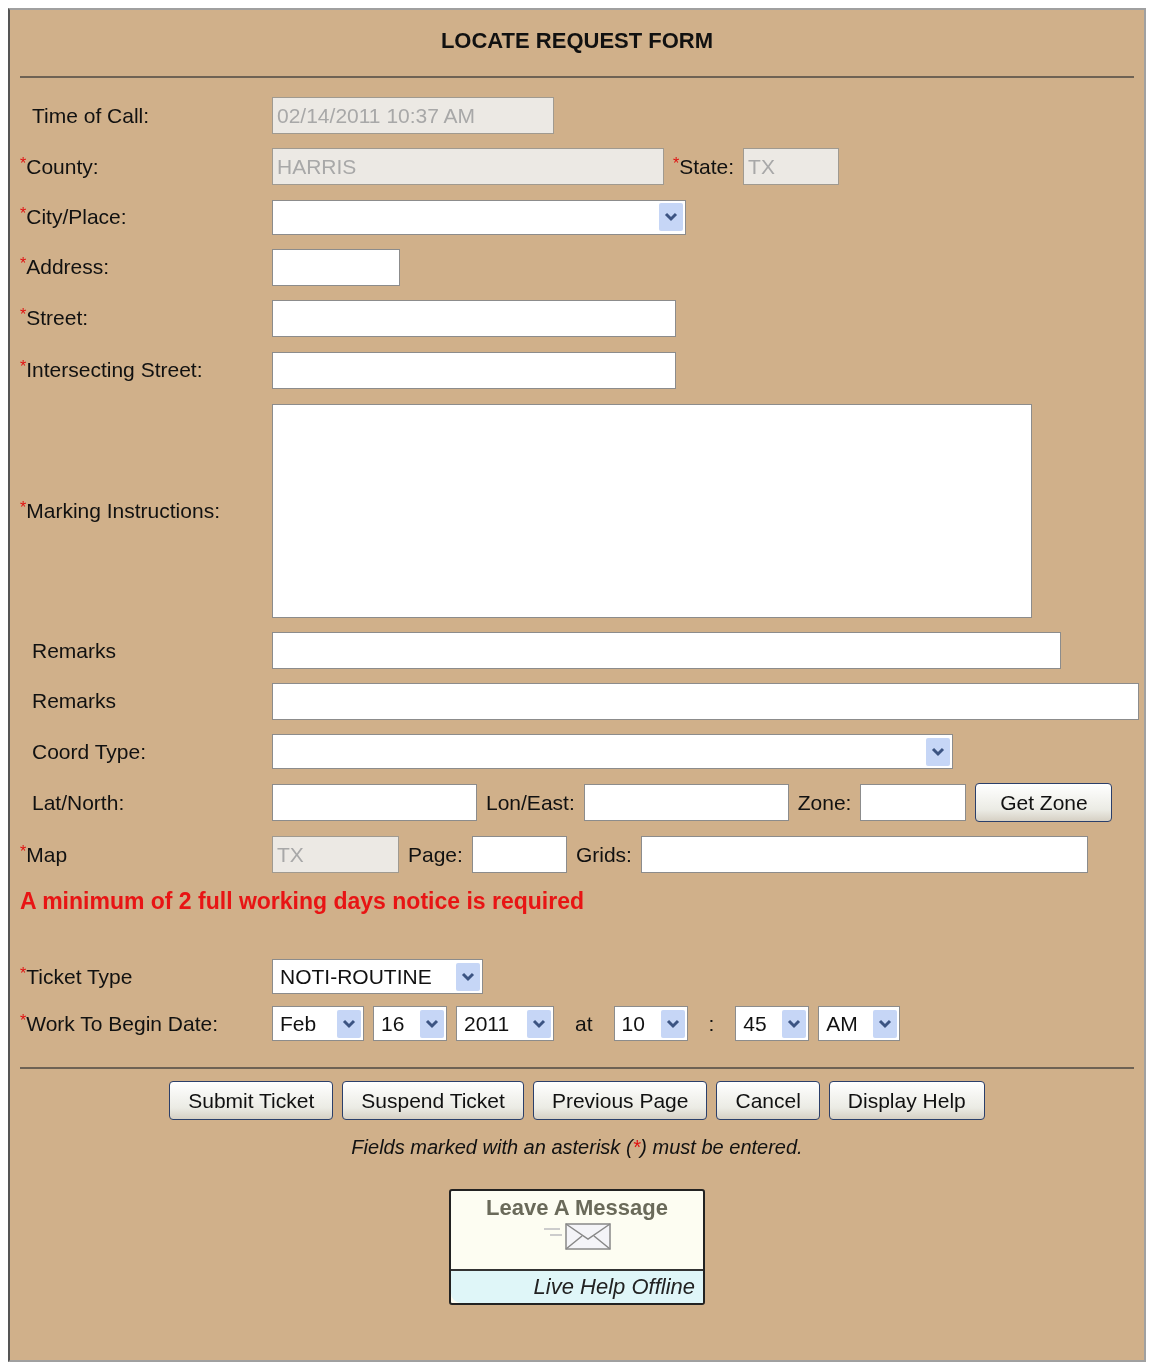 Image resolution: width=1151 pixels, height=1365 pixels. I want to click on envelope-icon, so click(577, 1236).